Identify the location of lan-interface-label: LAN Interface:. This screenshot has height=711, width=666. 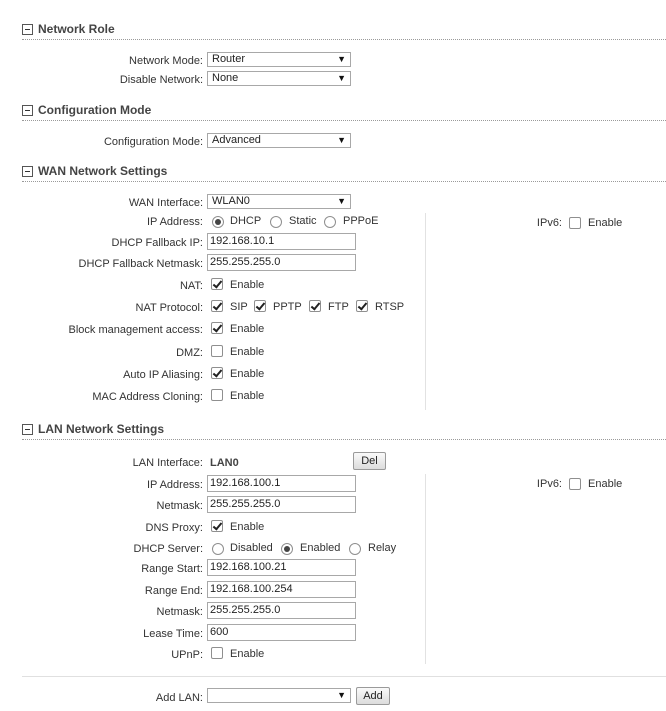
(167, 463).